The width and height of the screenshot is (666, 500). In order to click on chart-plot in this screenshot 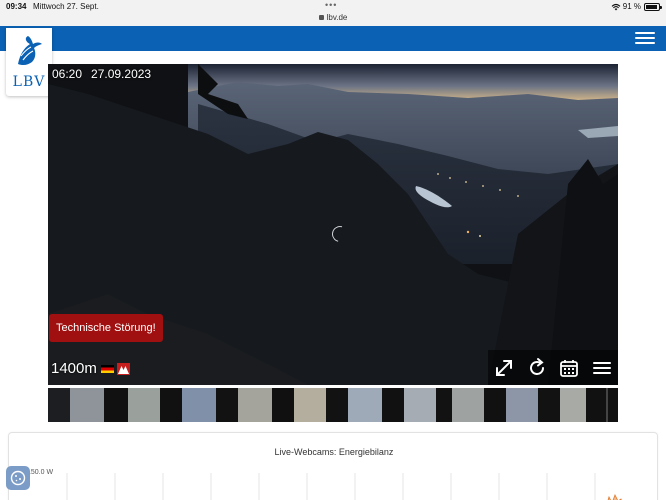, I will do `click(344, 486)`.